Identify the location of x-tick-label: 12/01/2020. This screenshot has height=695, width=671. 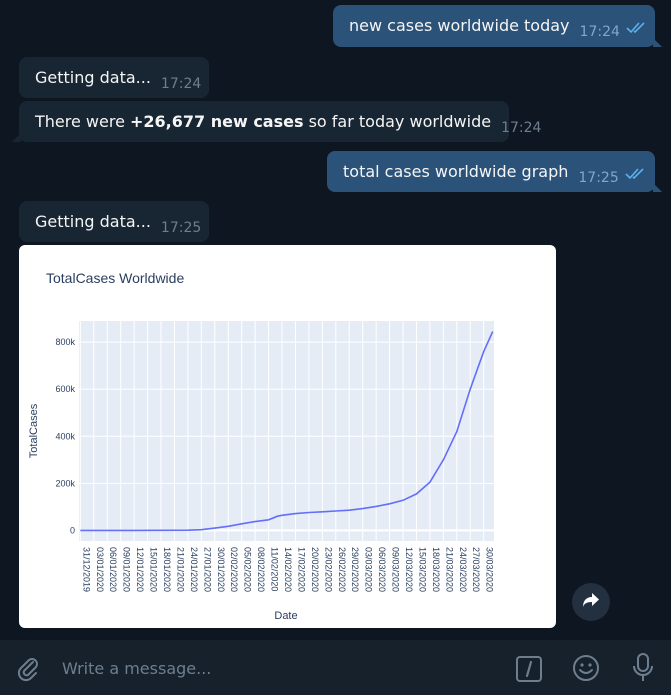
(140, 569).